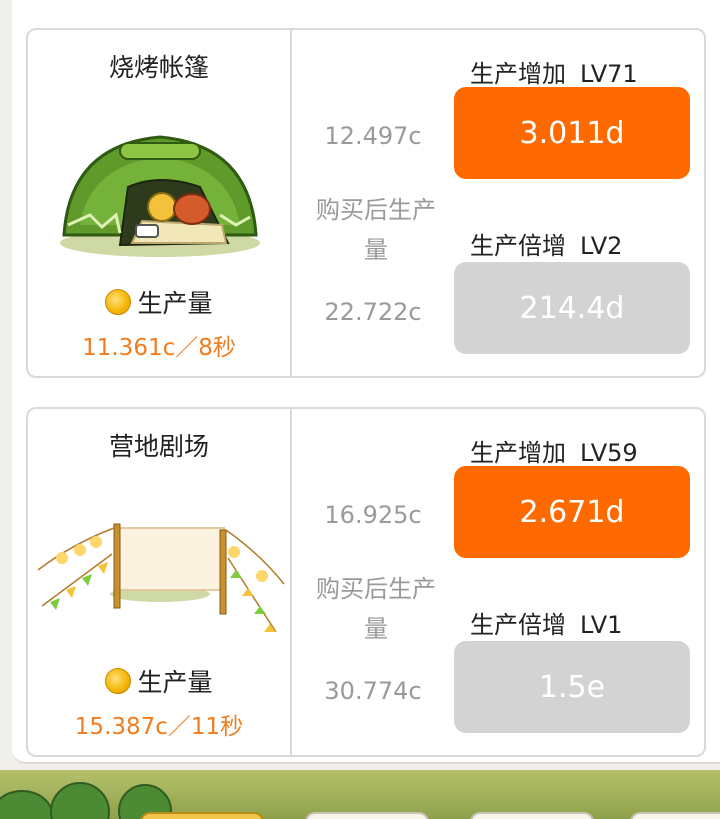 This screenshot has width=720, height=819. Describe the element at coordinates (609, 74) in the screenshot. I see `upgrade-level: LV71` at that location.